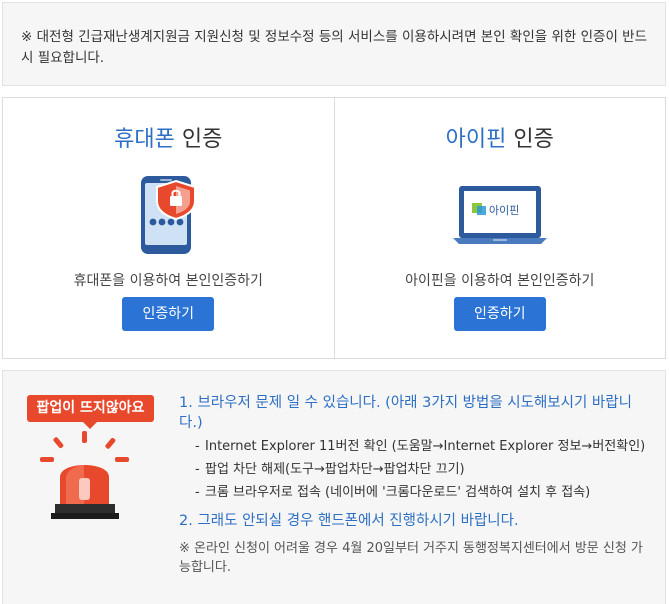  I want to click on list-item: 크롬 브라우저로 접속 (네이버에 '크롬다운로드' 검색하여 설치 후 접속), so click(422, 493).